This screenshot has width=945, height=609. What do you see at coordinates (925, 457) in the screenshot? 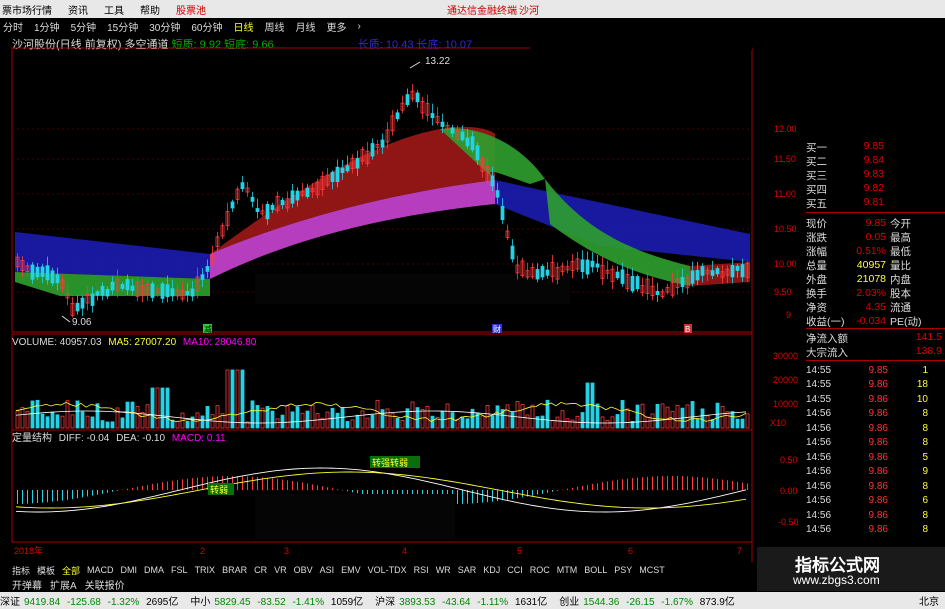
I see `tick-volume: 5` at bounding box center [925, 457].